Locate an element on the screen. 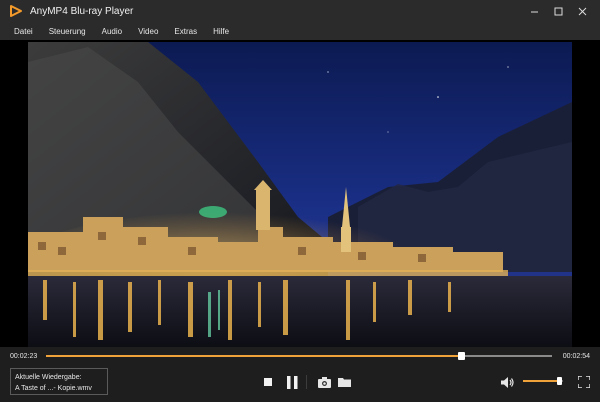  seek-bar: 00:02:23 00:02:54 is located at coordinates (300, 356).